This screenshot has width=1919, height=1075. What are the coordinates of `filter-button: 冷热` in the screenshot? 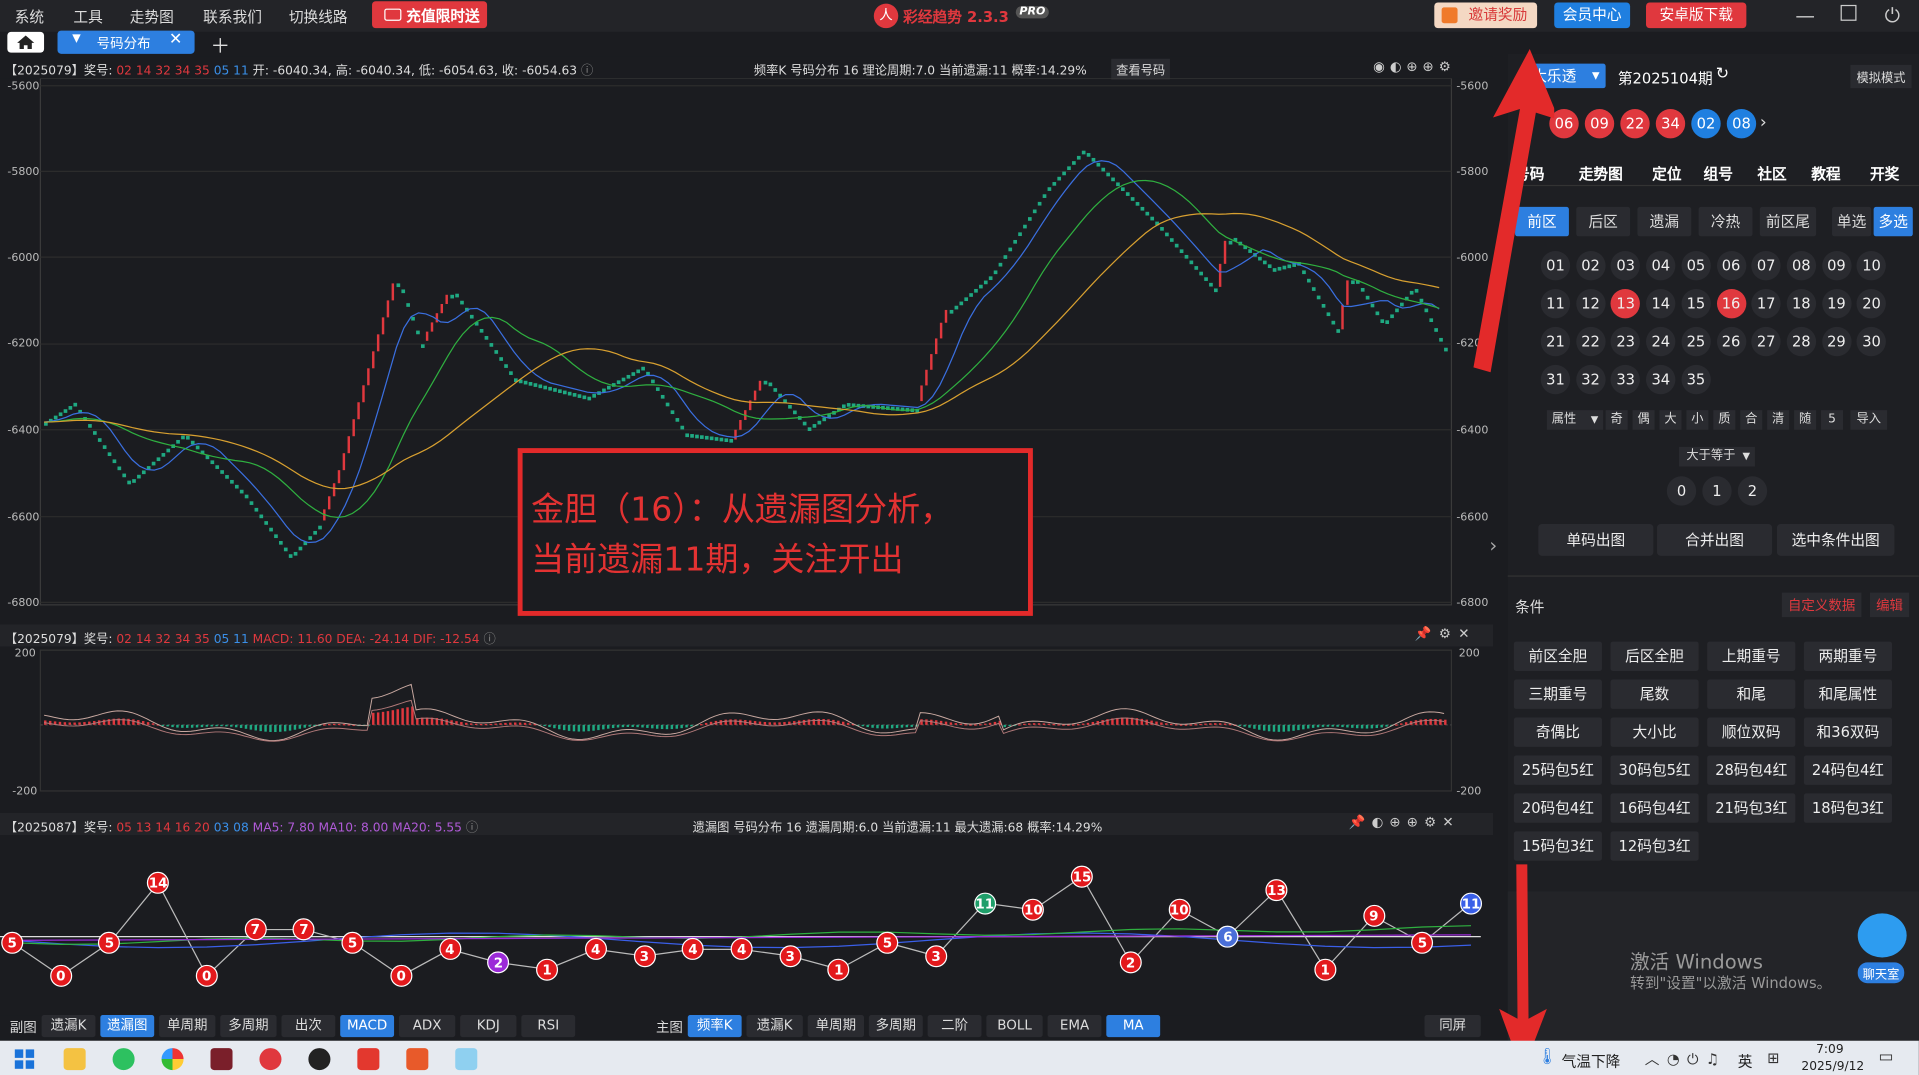 It's located at (1725, 221).